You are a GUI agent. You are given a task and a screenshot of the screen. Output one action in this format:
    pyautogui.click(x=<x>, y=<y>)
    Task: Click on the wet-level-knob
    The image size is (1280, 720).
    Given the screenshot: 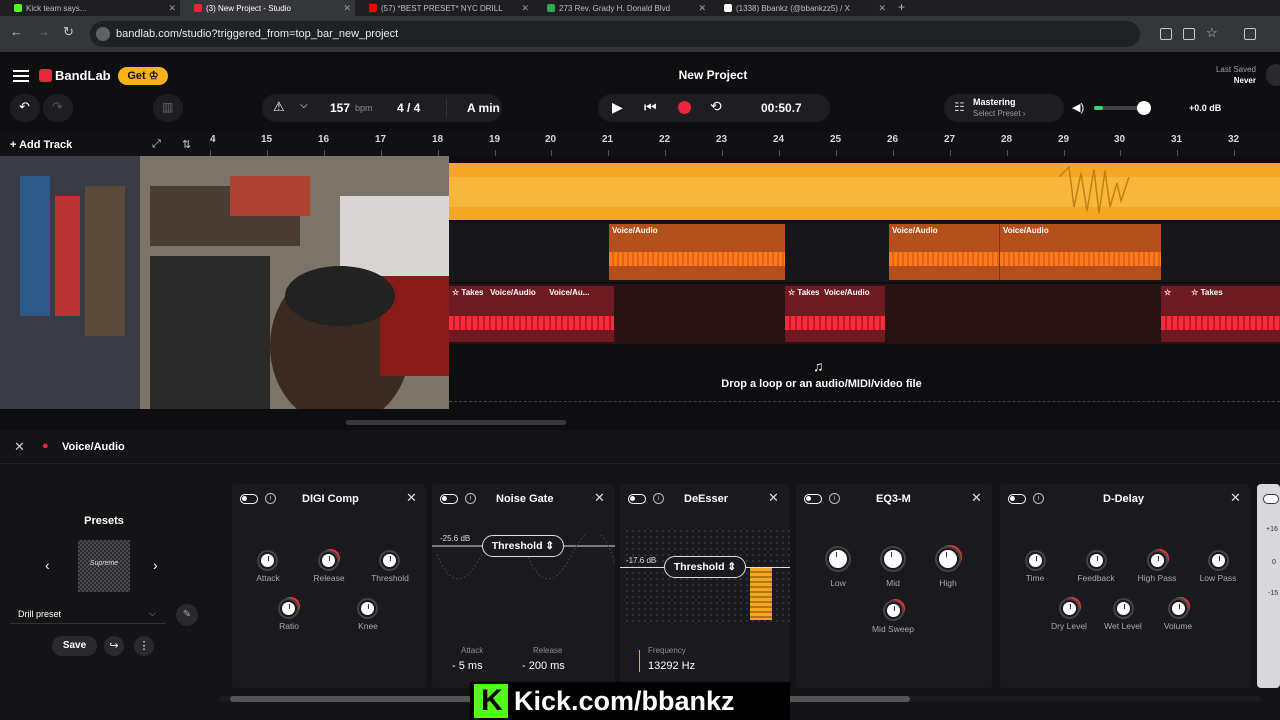 What is the action you would take?
    pyautogui.click(x=1123, y=608)
    